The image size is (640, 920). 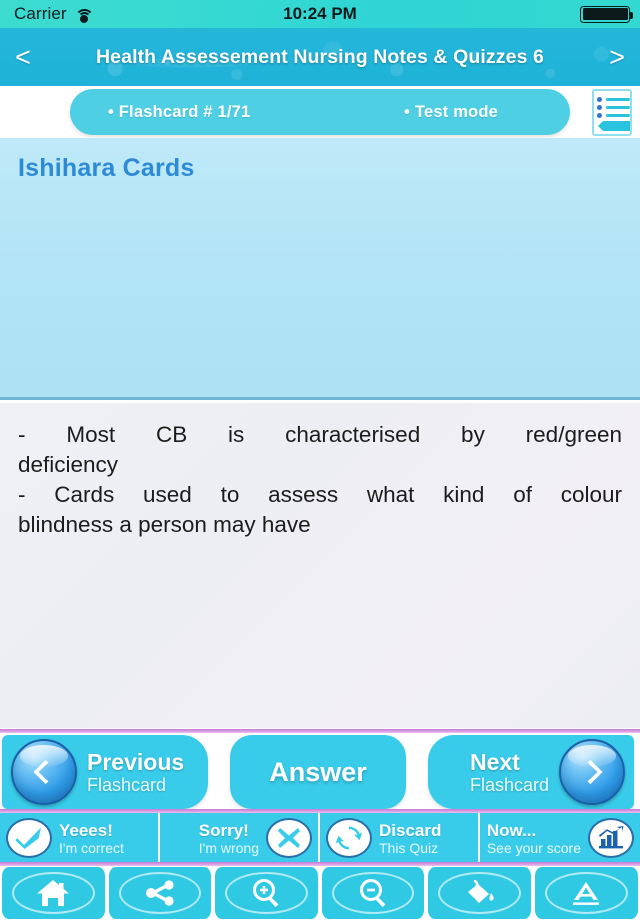 I want to click on mark-wrong-button: Sorry! I'm wrong, so click(x=240, y=838).